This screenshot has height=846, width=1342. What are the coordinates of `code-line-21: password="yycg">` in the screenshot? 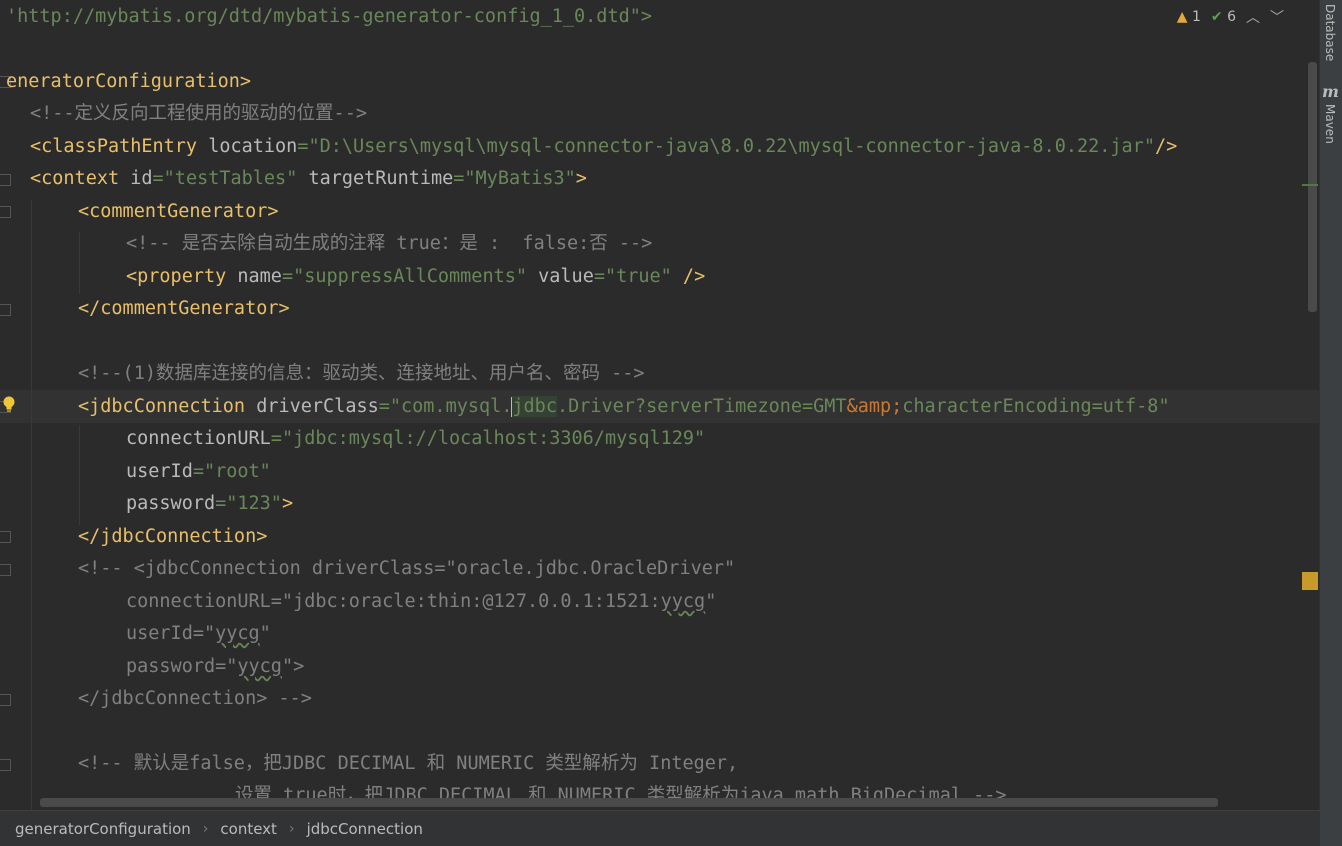 It's located at (215, 667).